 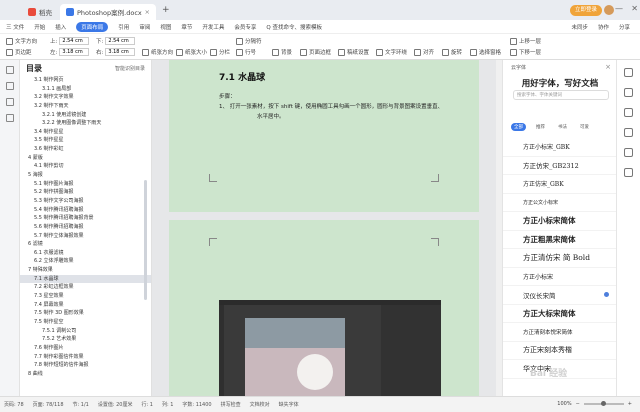 I want to click on toc-item: 7.5 制作 3D 图形效果, so click(x=85, y=313).